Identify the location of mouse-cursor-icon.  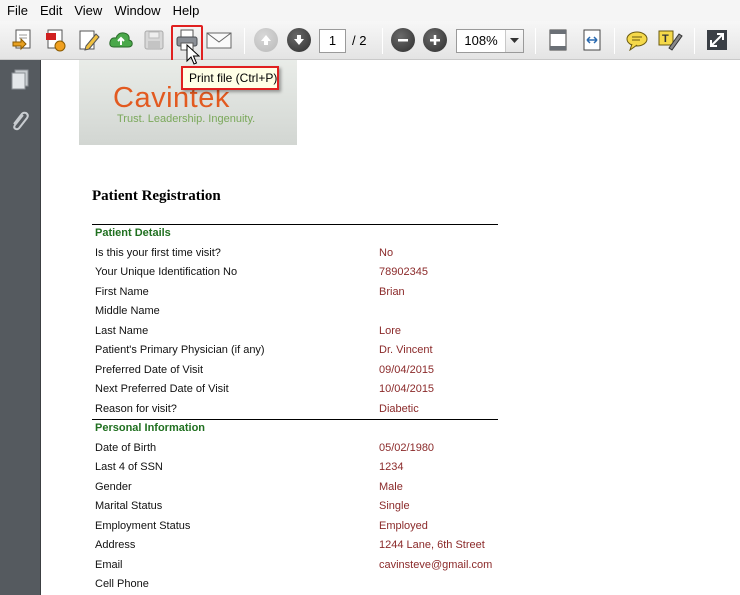
(193, 54).